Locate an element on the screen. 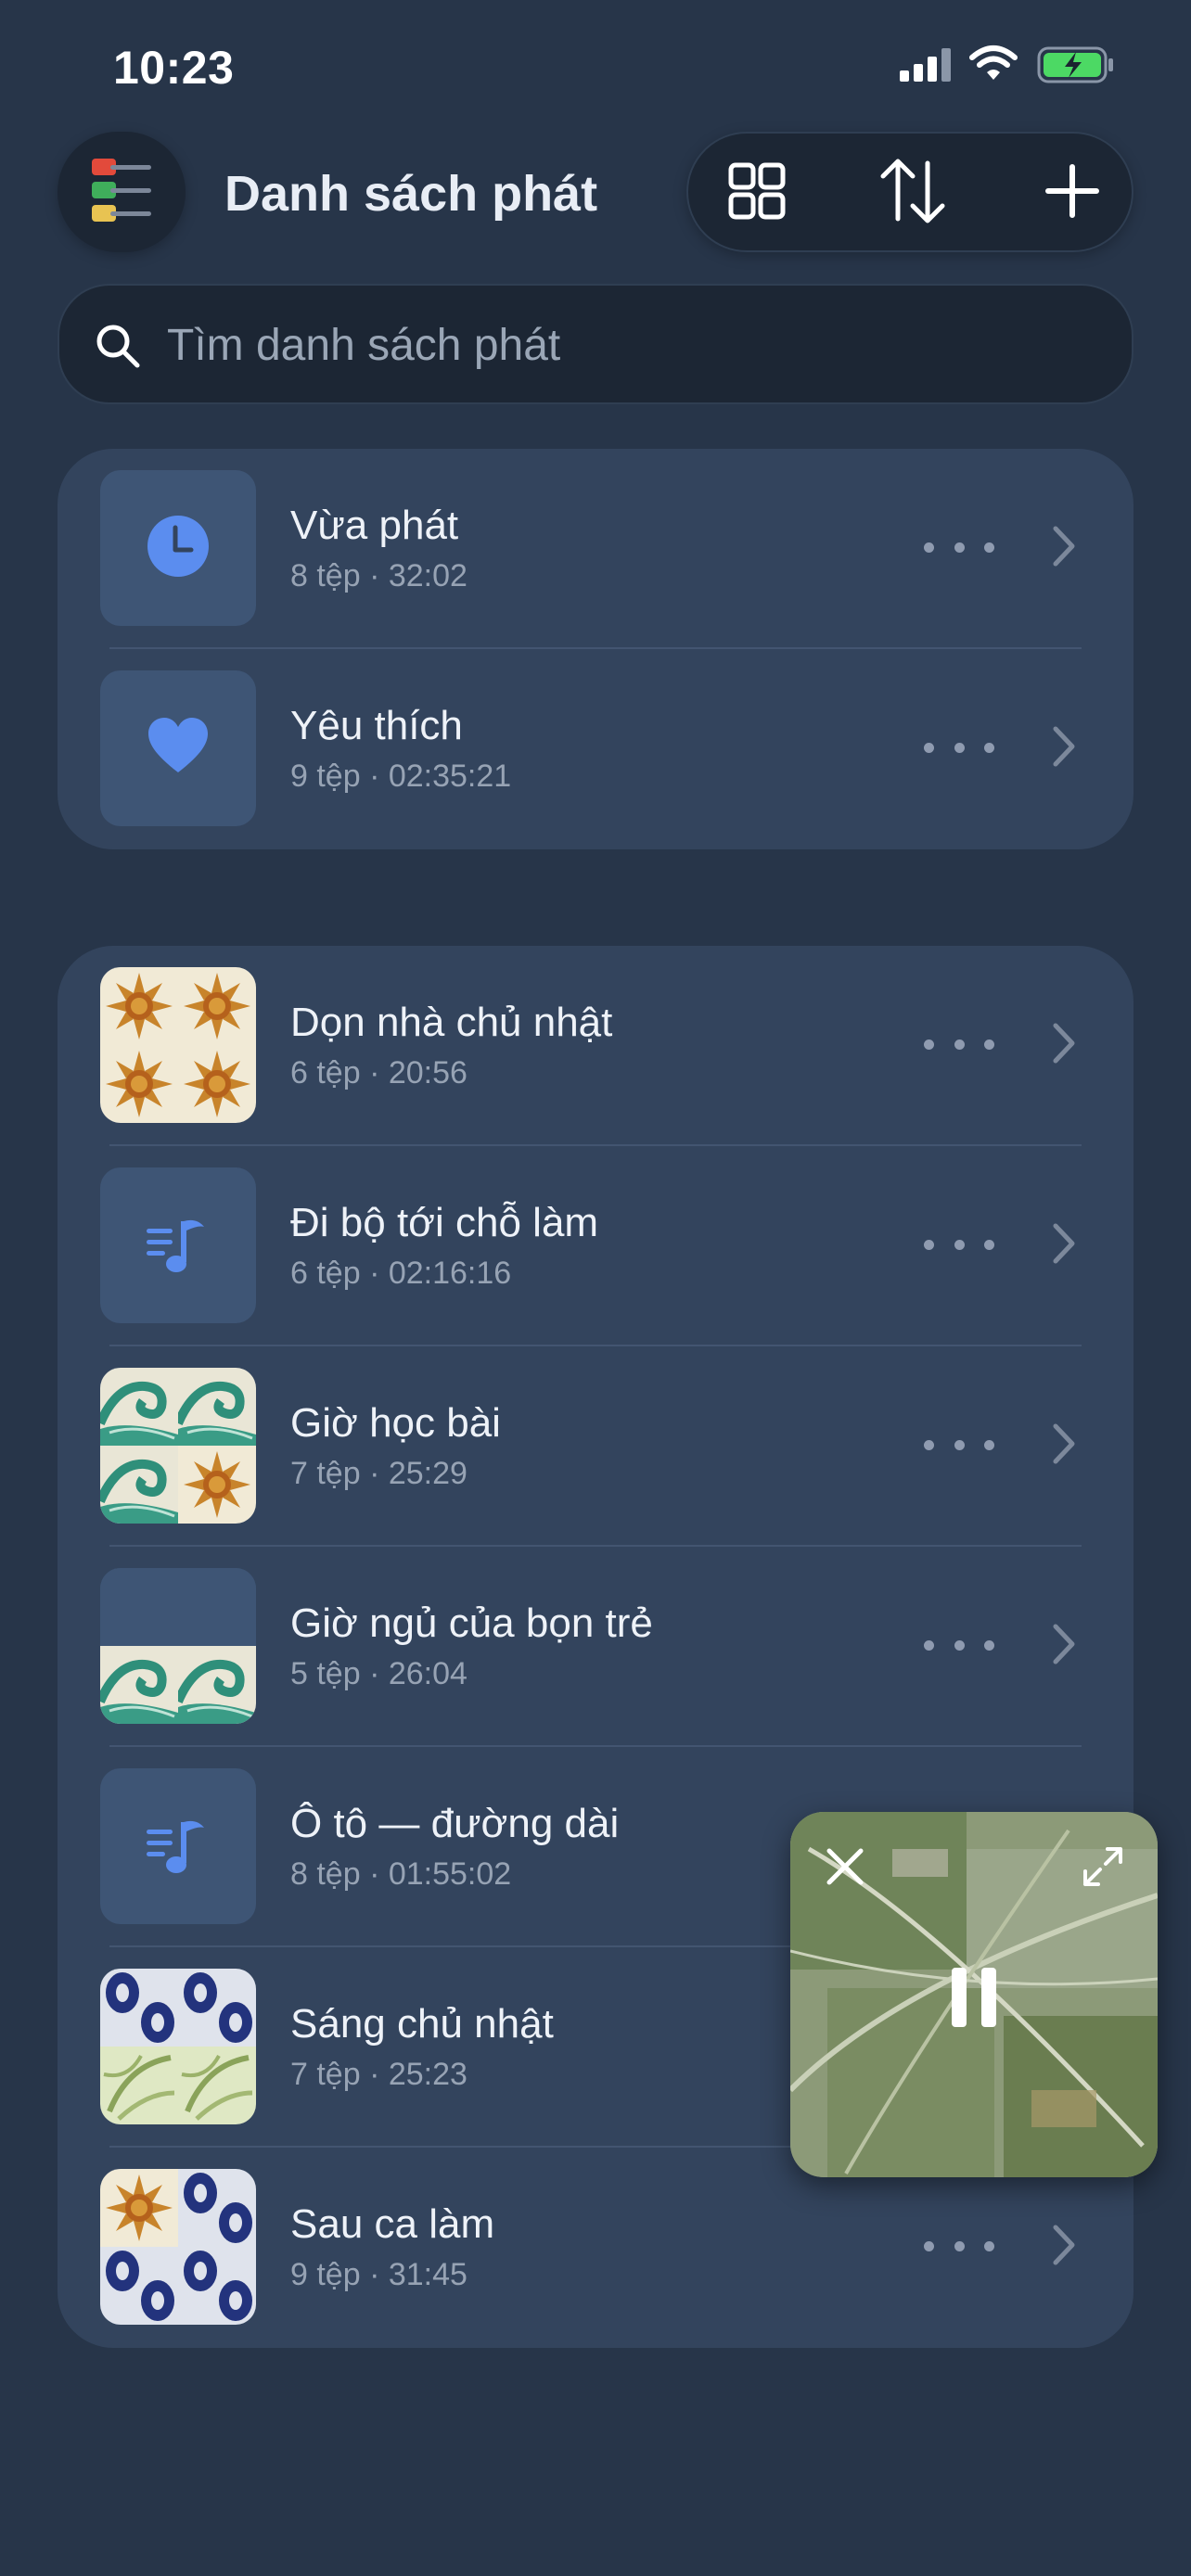 Image resolution: width=1191 pixels, height=2576 pixels. plus-icon is located at coordinates (1073, 193).